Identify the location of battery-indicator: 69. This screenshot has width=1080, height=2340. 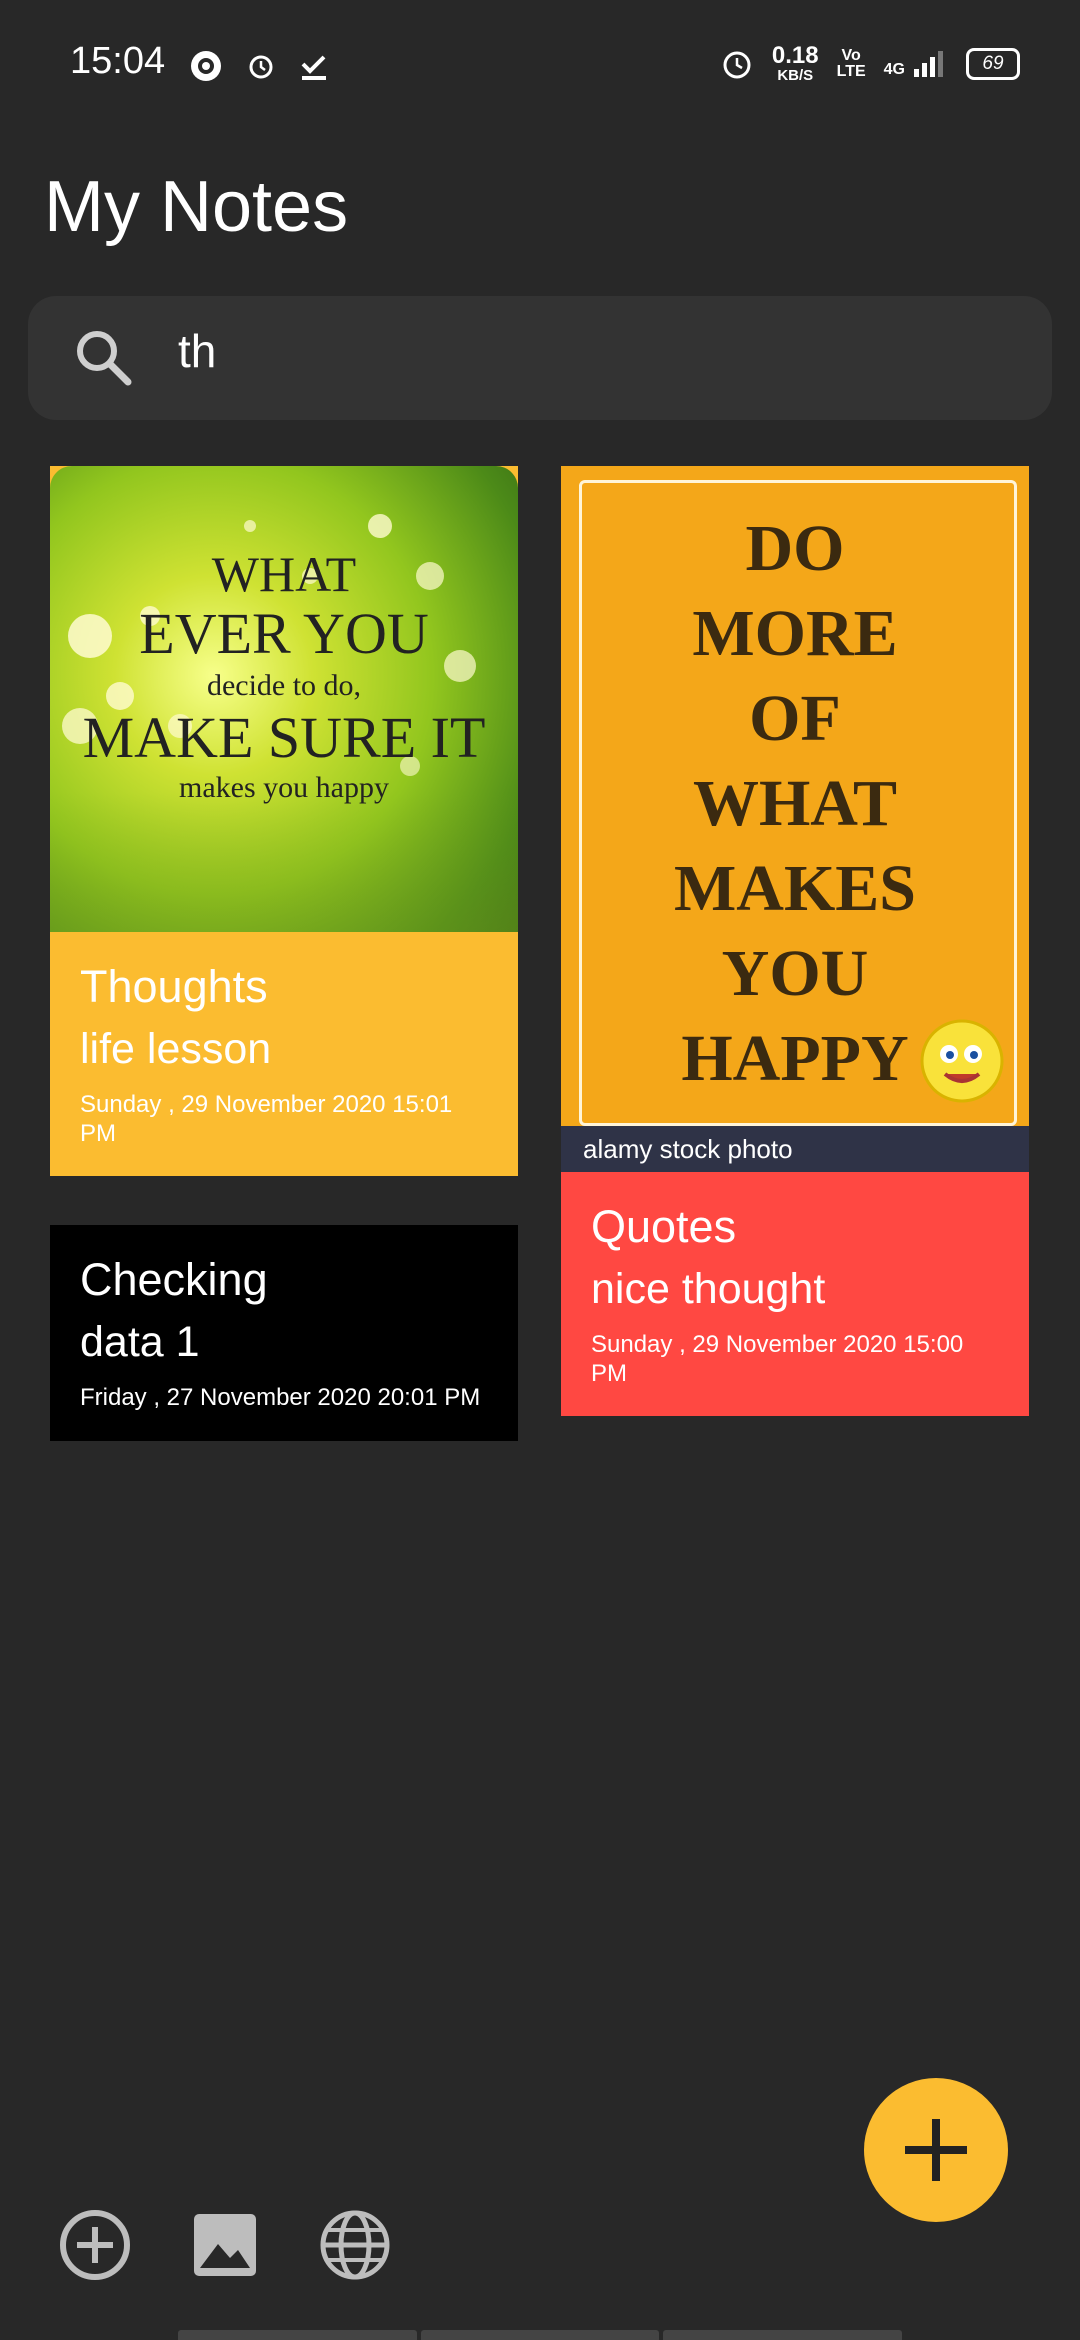
(993, 63).